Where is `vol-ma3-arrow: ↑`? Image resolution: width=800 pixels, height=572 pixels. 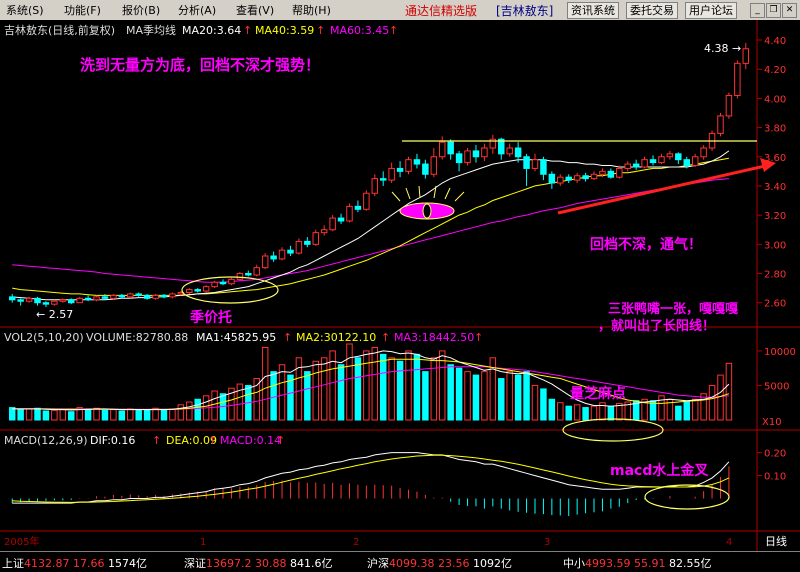
vol-ma3-arrow: ↑ is located at coordinates (478, 337).